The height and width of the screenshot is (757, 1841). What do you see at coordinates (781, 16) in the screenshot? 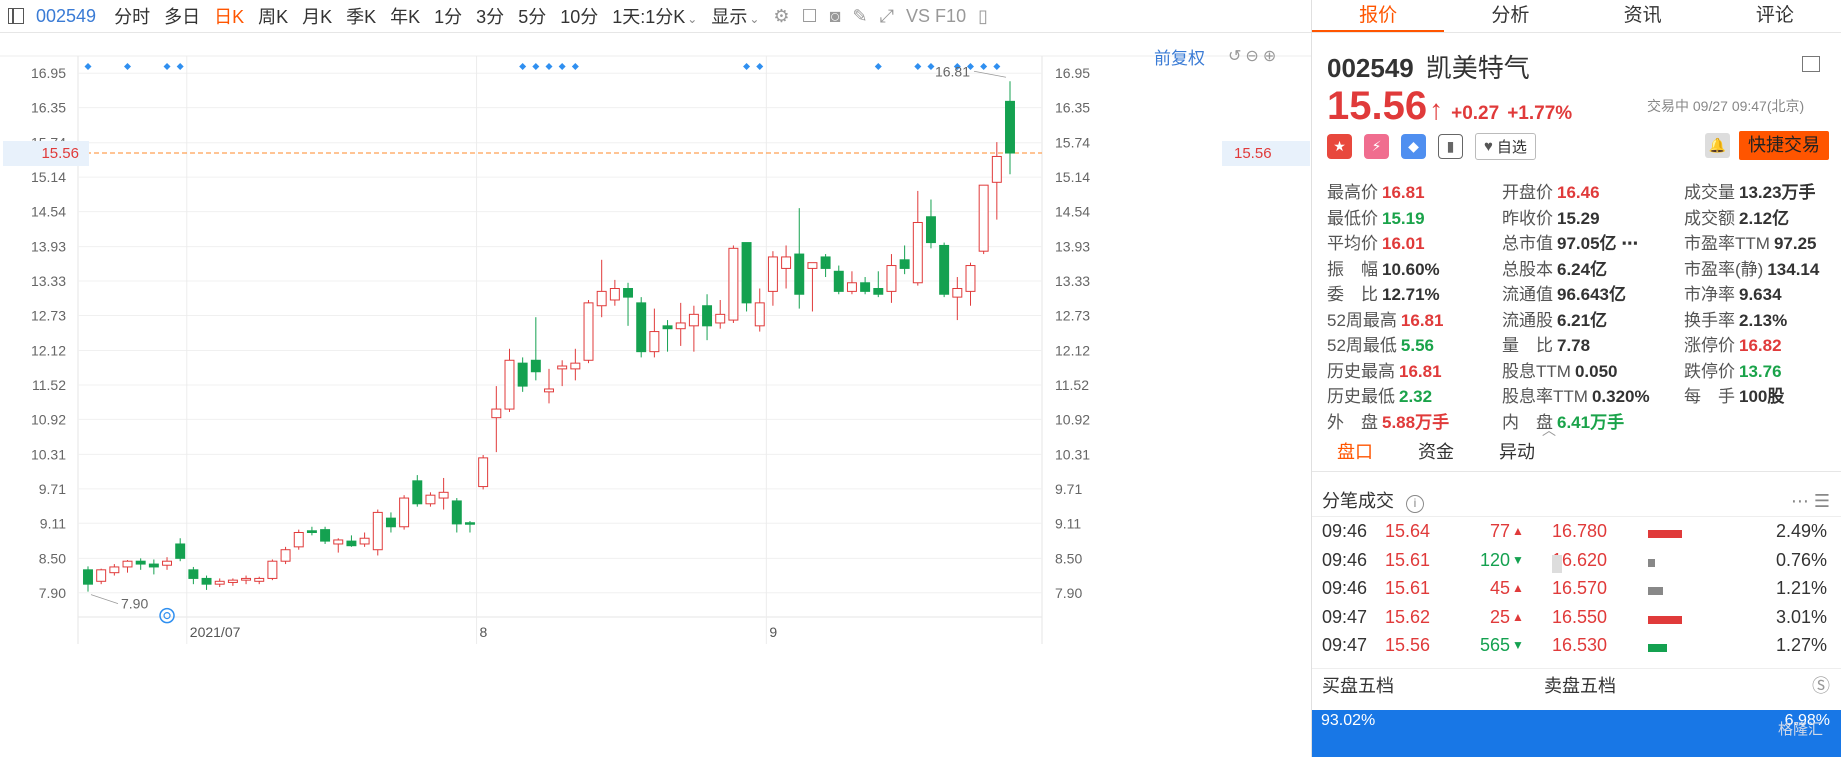
I see `settings-icon: ⚙` at bounding box center [781, 16].